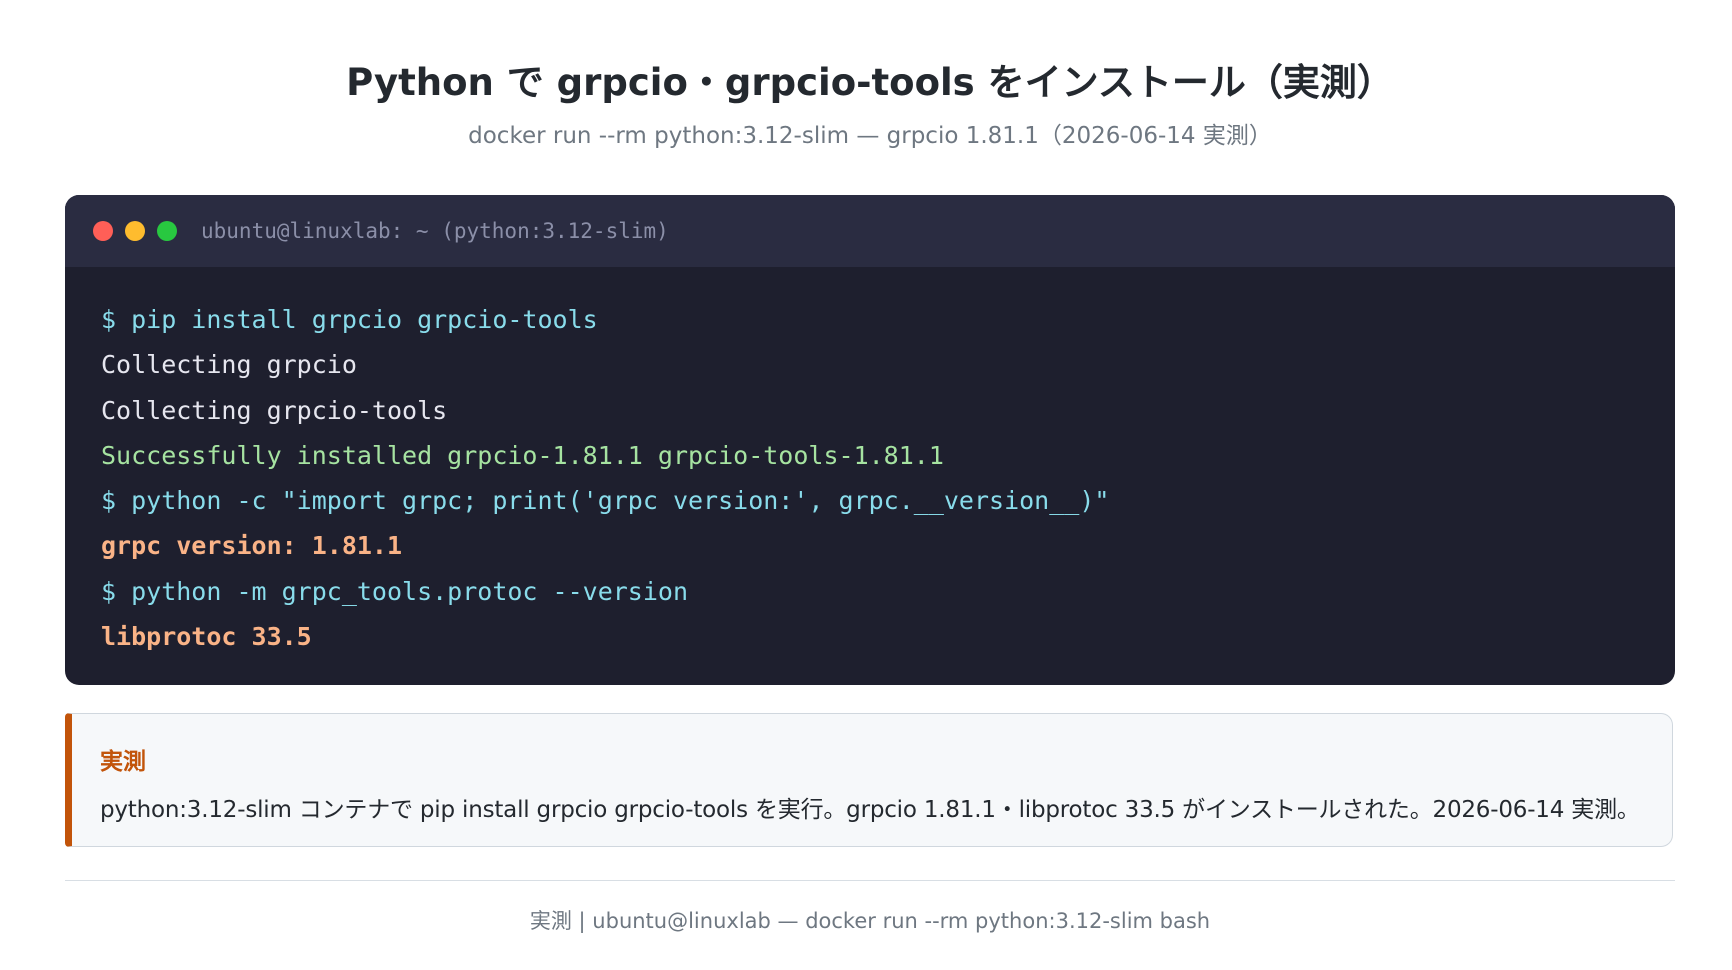  Describe the element at coordinates (349, 319) in the screenshot. I see `terminal-line-command: $ pip install grpcio grpcio-tools` at that location.